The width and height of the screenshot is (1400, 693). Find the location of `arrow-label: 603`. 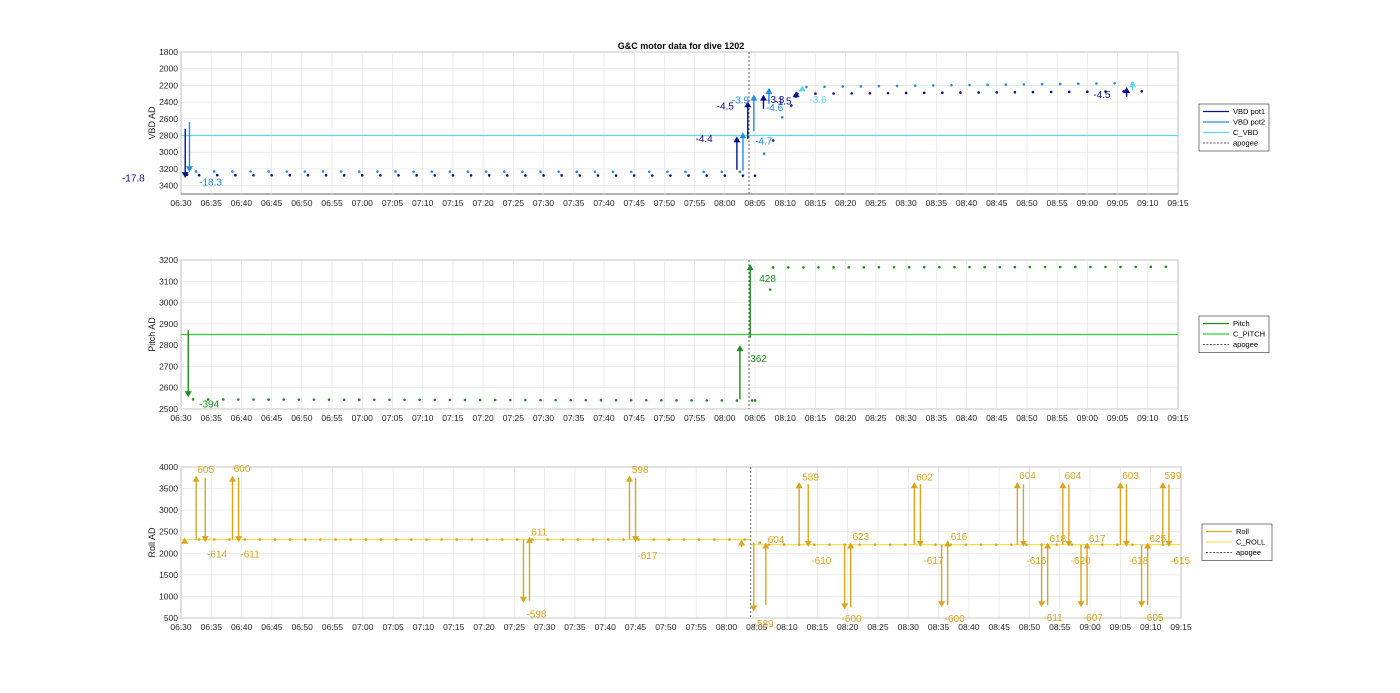

arrow-label: 603 is located at coordinates (1130, 476).